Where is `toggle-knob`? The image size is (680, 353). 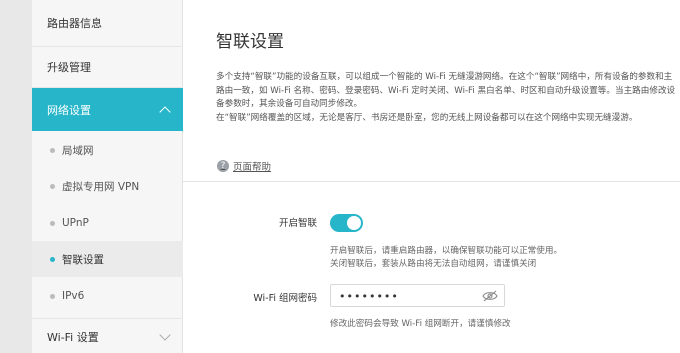 toggle-knob is located at coordinates (354, 223).